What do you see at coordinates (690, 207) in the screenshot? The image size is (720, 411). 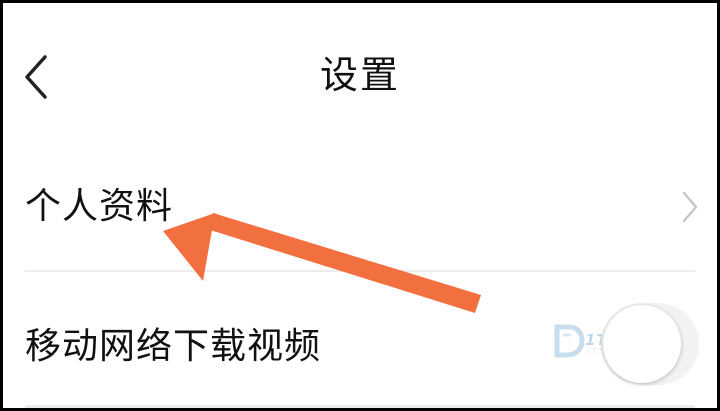 I see `chevron-right-icon` at bounding box center [690, 207].